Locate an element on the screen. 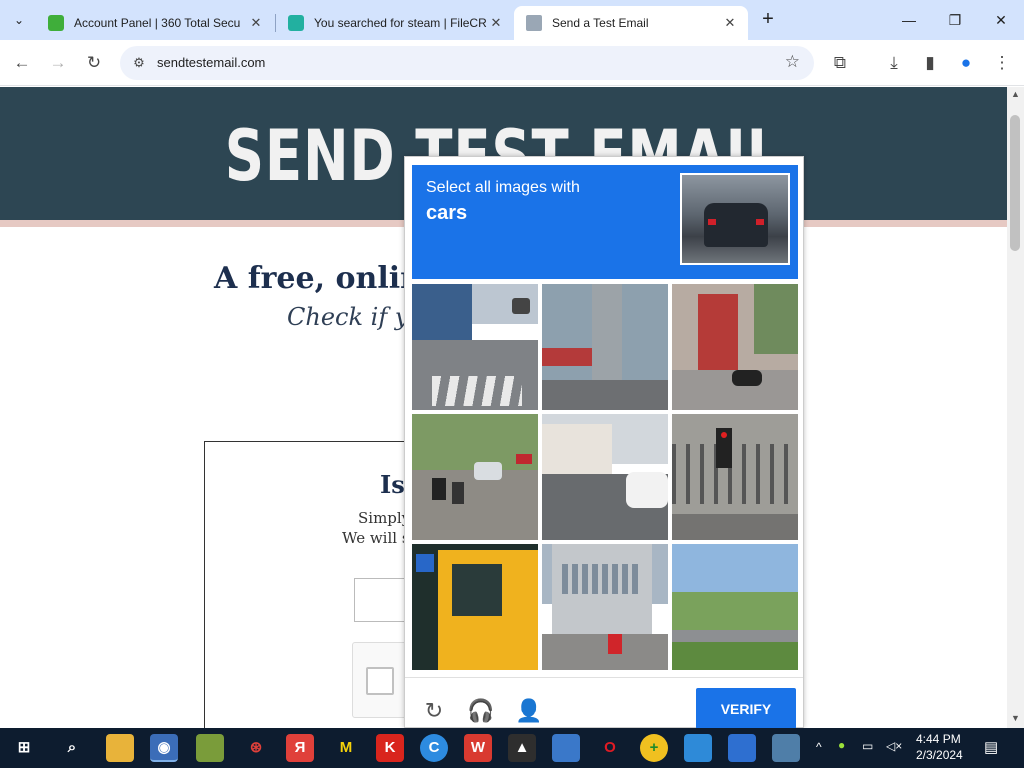 The height and width of the screenshot is (768, 1024). address-bar: ⚙ sendtestemail.com ☆ is located at coordinates (467, 63).